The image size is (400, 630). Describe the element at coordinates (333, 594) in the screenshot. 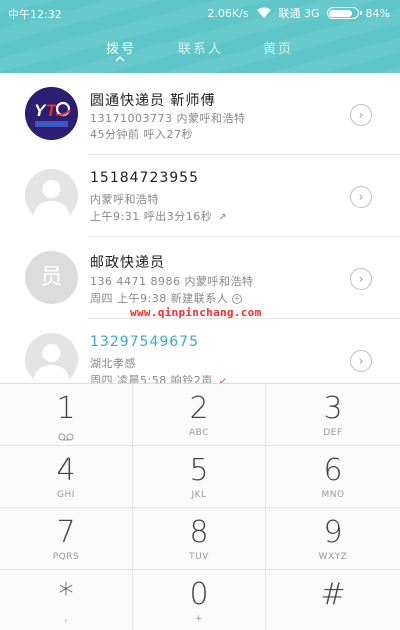

I see `key-digit: #` at that location.